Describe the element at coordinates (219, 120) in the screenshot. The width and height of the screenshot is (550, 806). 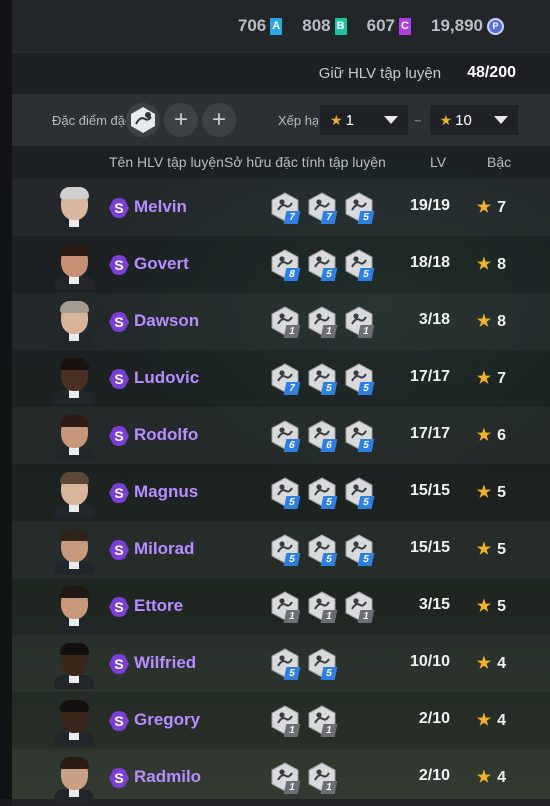
I see `add-trait-button-2: +` at that location.